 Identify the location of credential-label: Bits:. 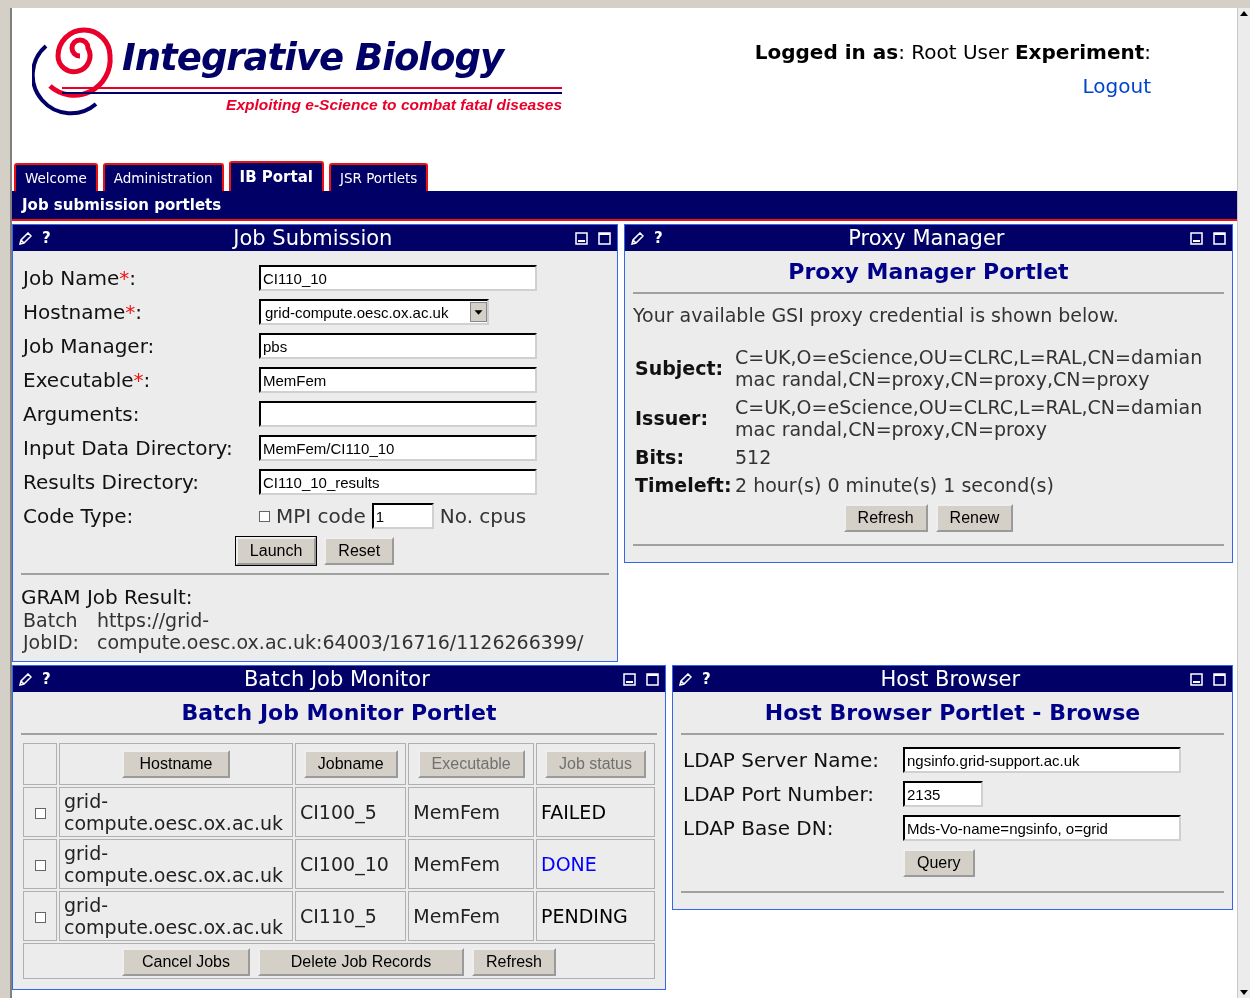
(660, 457).